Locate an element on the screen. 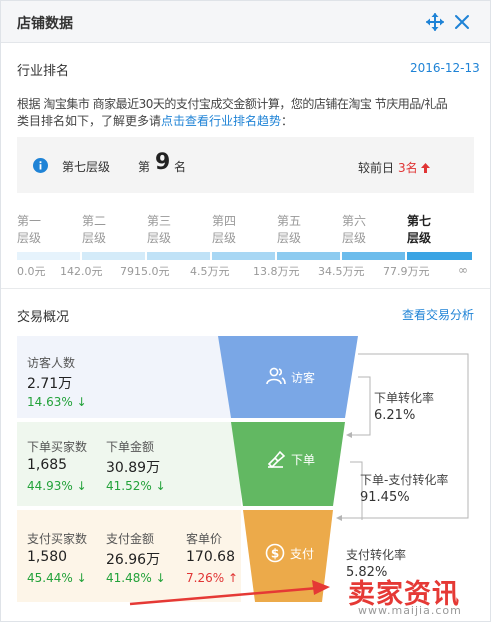  user-icon is located at coordinates (276, 376).